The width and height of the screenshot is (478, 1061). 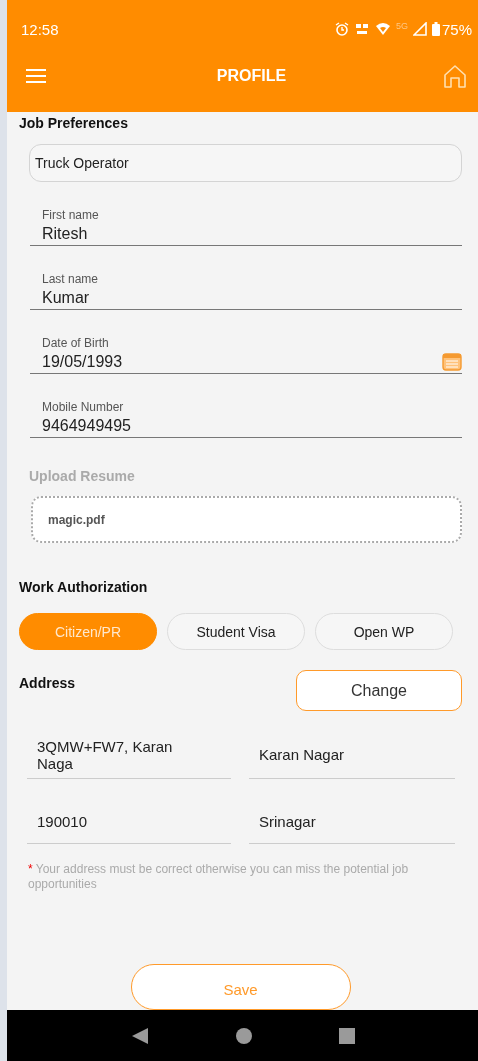 I want to click on wifi-icon, so click(x=382, y=29).